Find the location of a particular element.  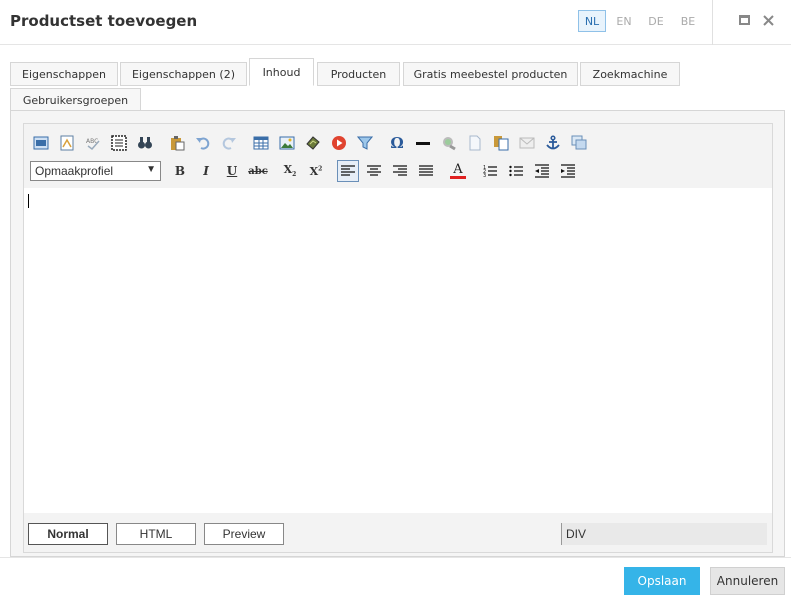

language-switcher: NL EN DE BE is located at coordinates (642, 21).